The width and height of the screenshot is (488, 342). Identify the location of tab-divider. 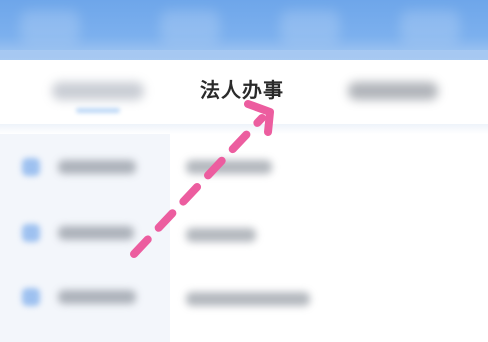
(244, 129).